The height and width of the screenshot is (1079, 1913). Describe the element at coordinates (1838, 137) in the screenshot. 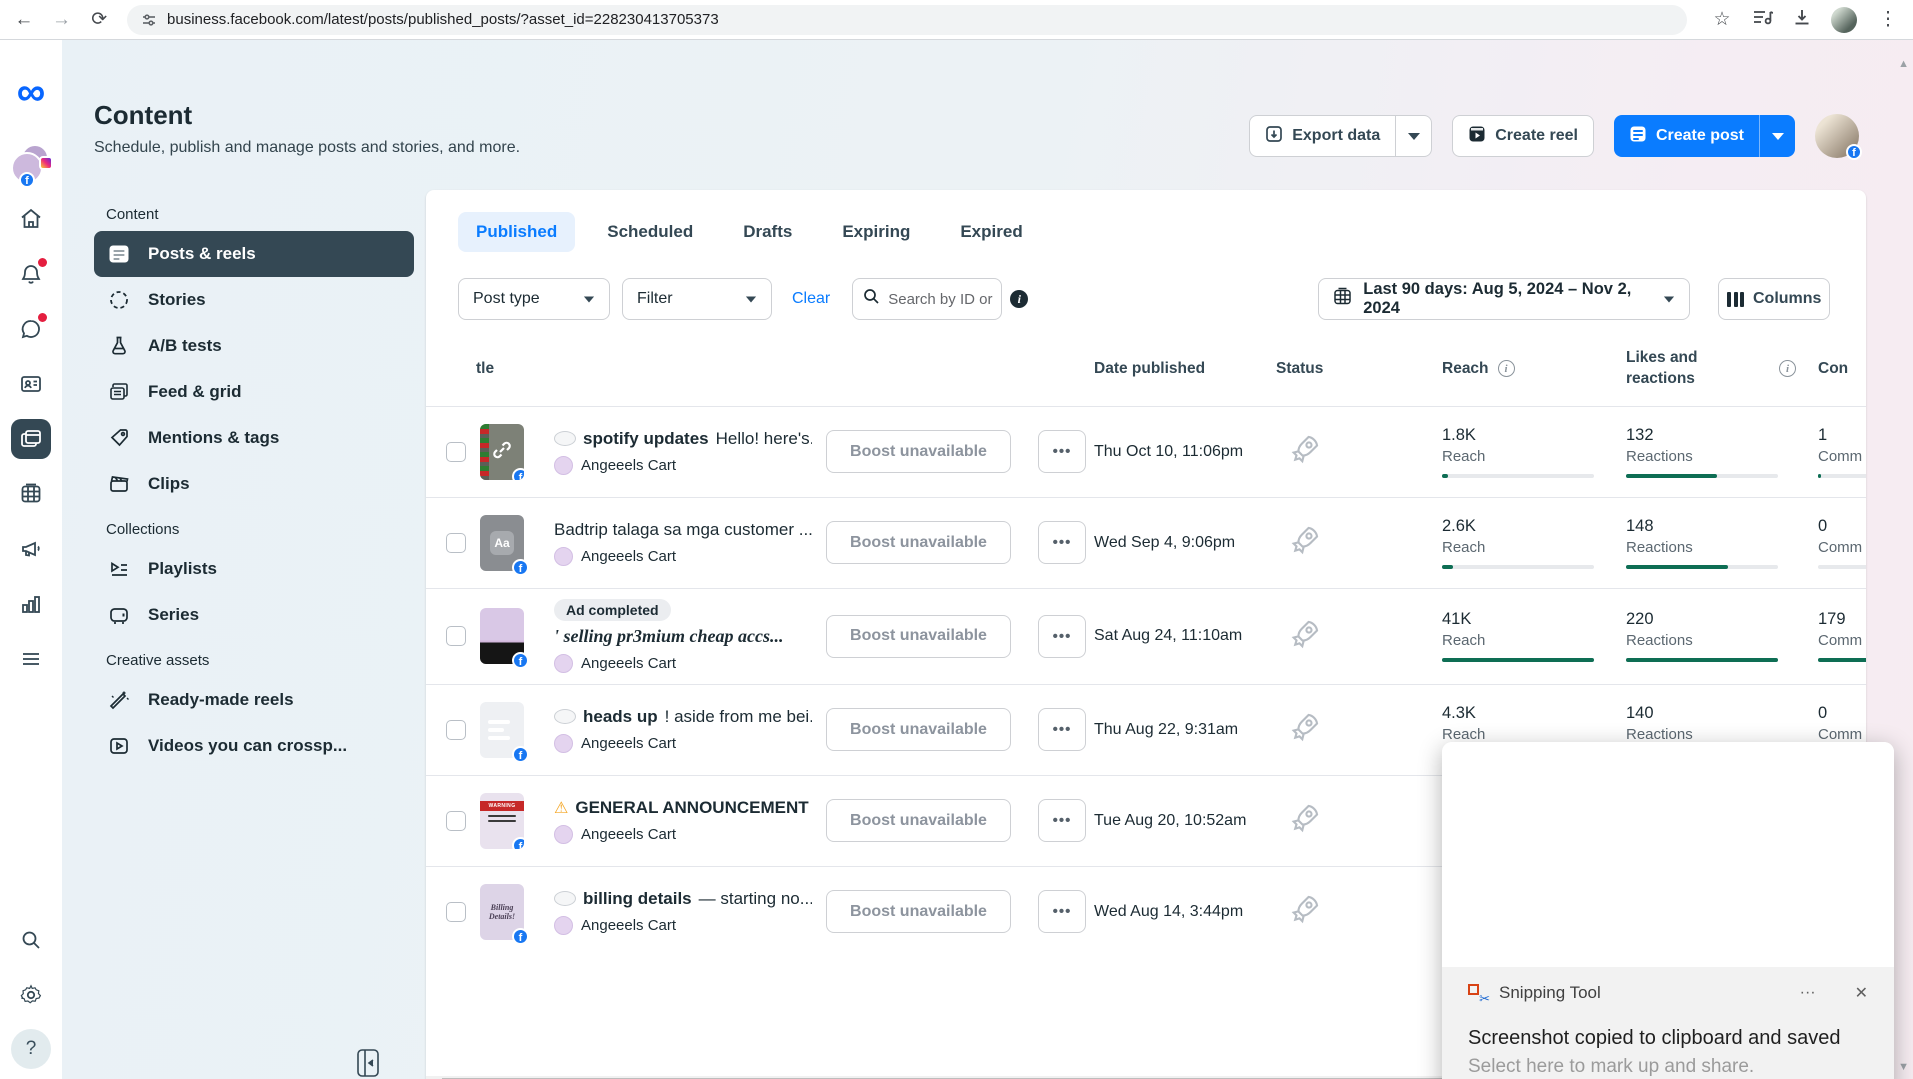

I see `account-avatar: f` at that location.